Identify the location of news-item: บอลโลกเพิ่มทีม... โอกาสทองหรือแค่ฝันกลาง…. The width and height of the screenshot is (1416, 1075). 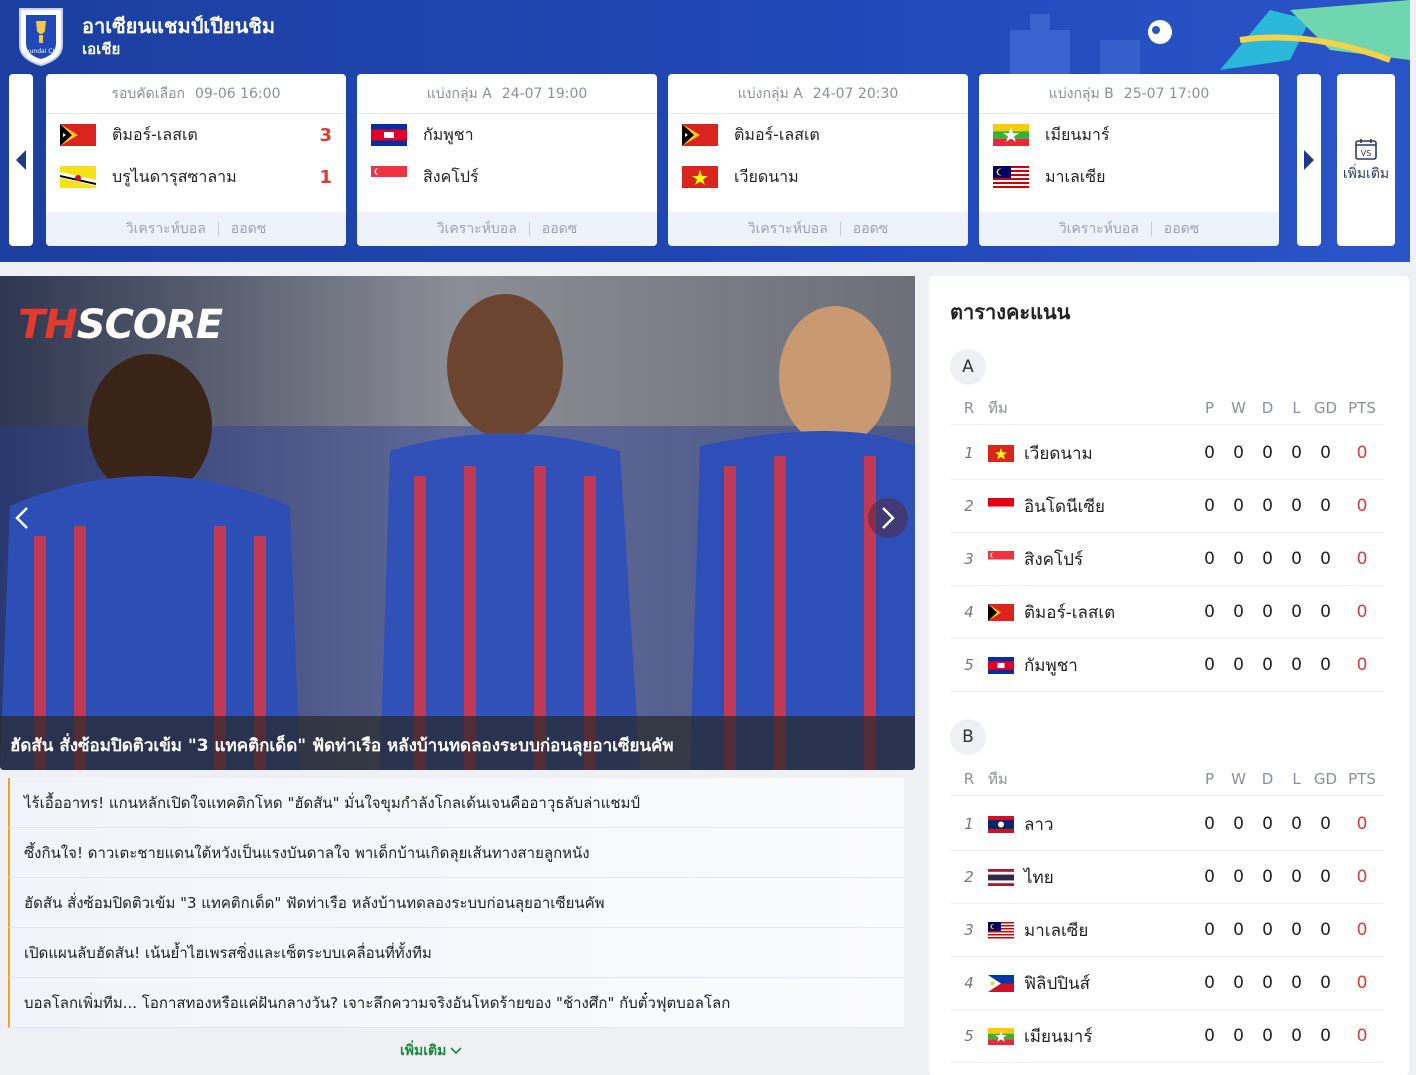
(456, 1003).